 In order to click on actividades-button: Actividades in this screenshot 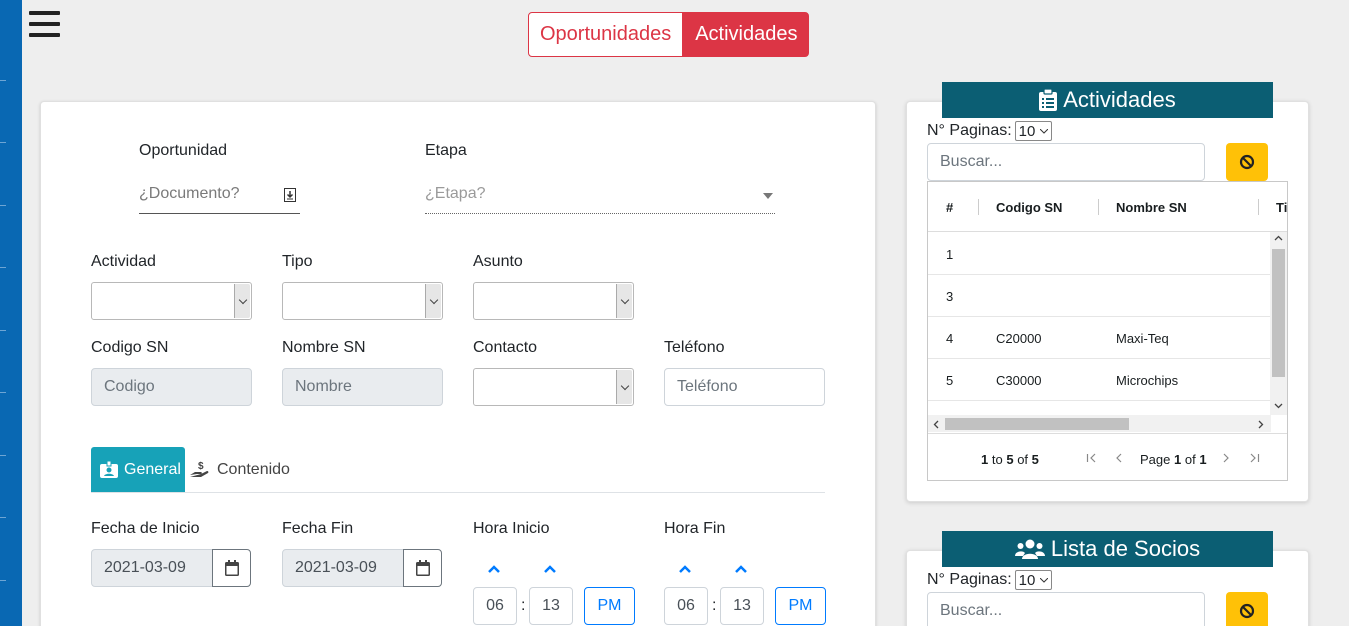, I will do `click(746, 34)`.